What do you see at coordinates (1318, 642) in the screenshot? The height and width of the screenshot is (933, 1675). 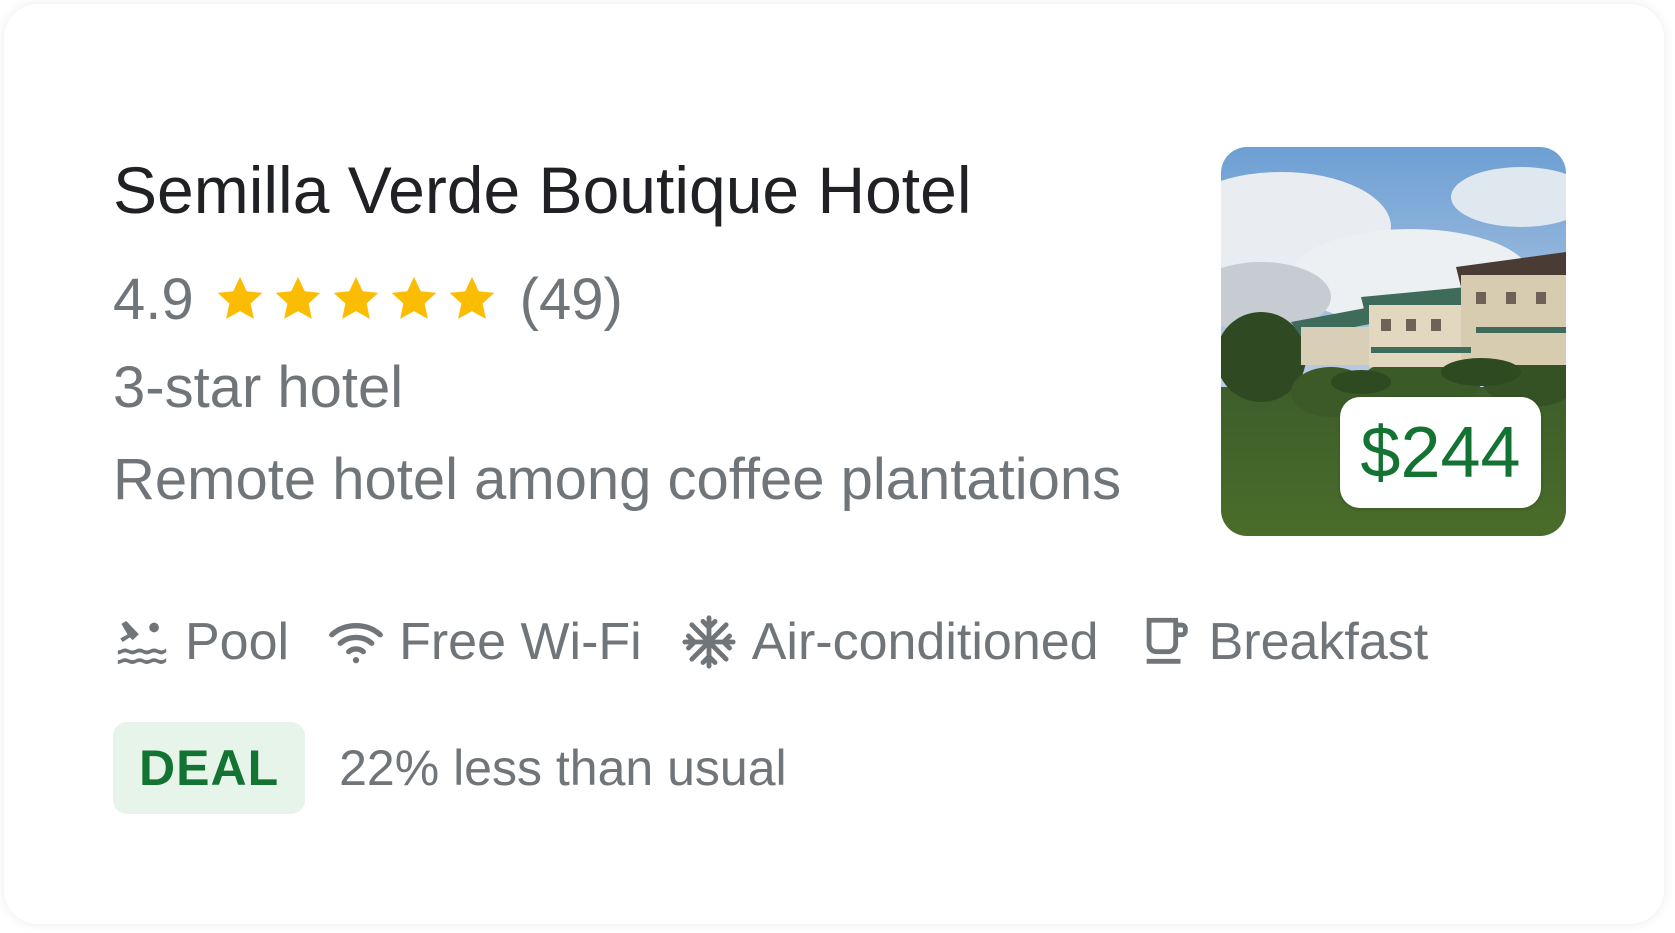 I see `amenity-label: Breakfast` at bounding box center [1318, 642].